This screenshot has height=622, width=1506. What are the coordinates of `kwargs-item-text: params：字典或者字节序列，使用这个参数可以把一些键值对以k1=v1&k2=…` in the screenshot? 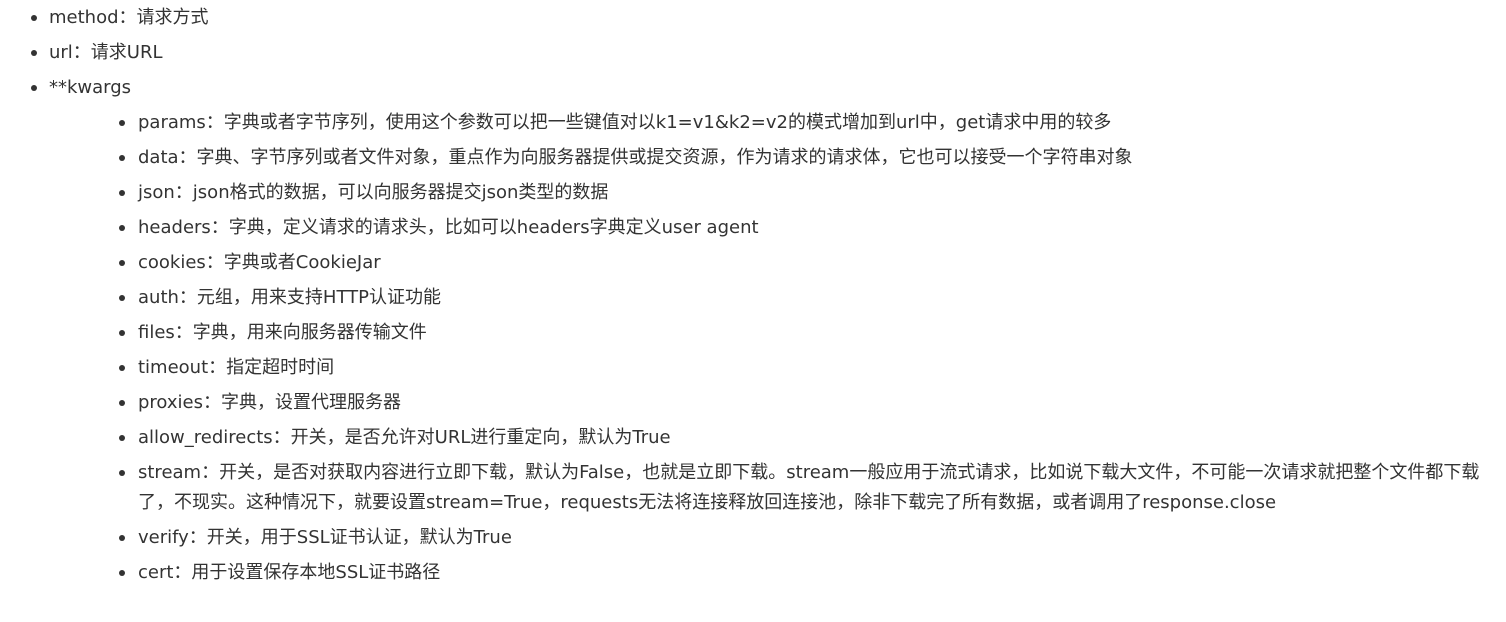 It's located at (625, 122).